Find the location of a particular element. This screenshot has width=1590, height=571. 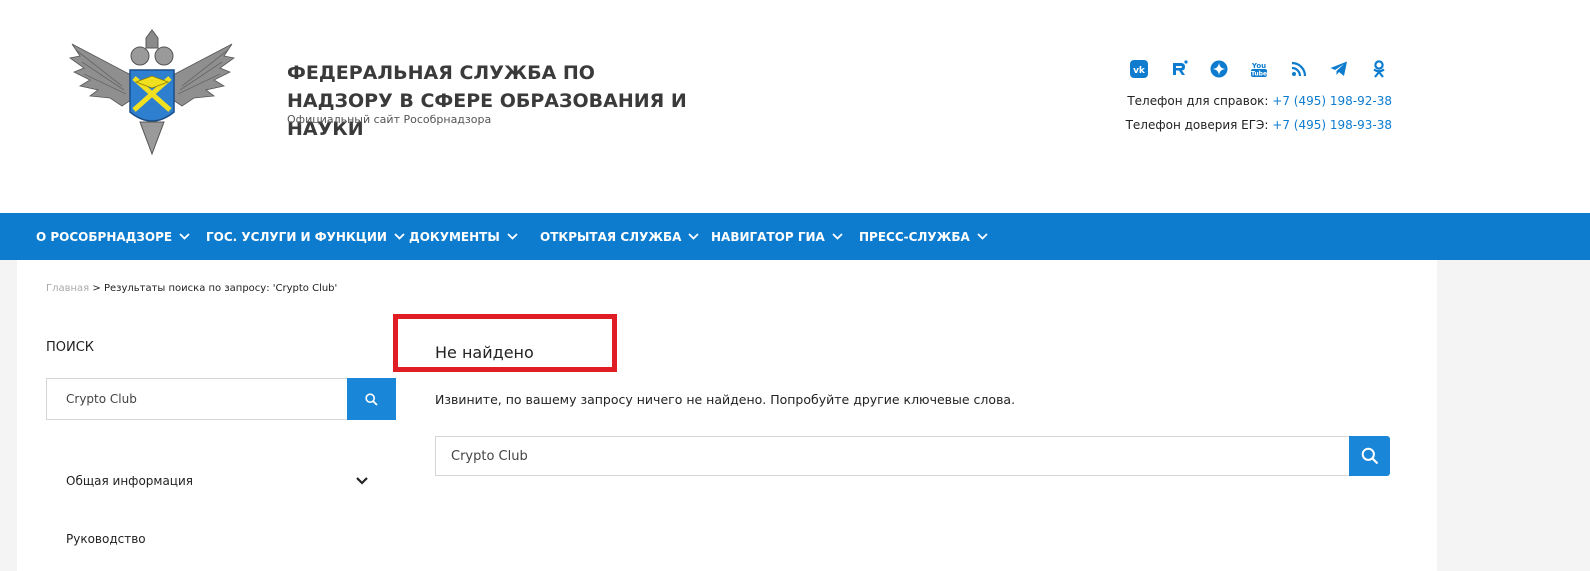

nav-item-open-service: ОТКРЫТАЯ СЛУЖБА is located at coordinates (620, 236).